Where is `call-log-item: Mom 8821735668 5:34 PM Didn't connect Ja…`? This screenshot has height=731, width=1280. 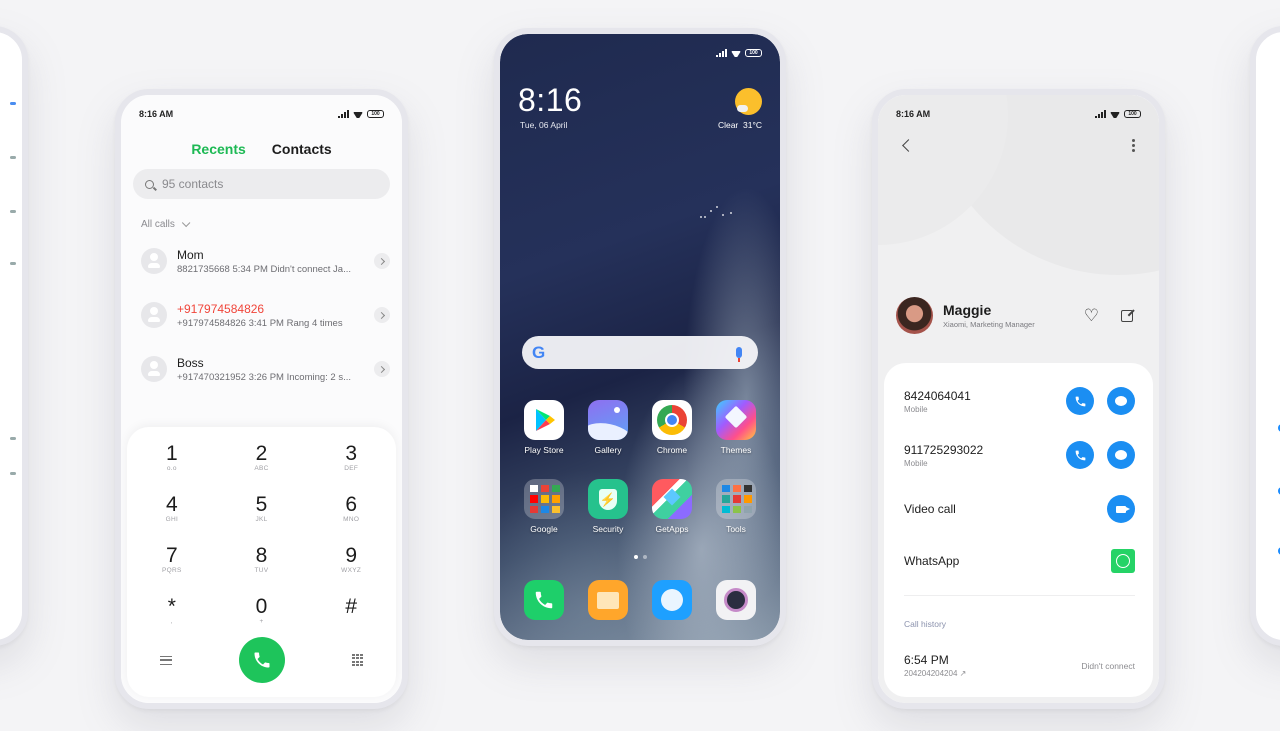 call-log-item: Mom 8821735668 5:34 PM Didn't connect Ja… is located at coordinates (265, 261).